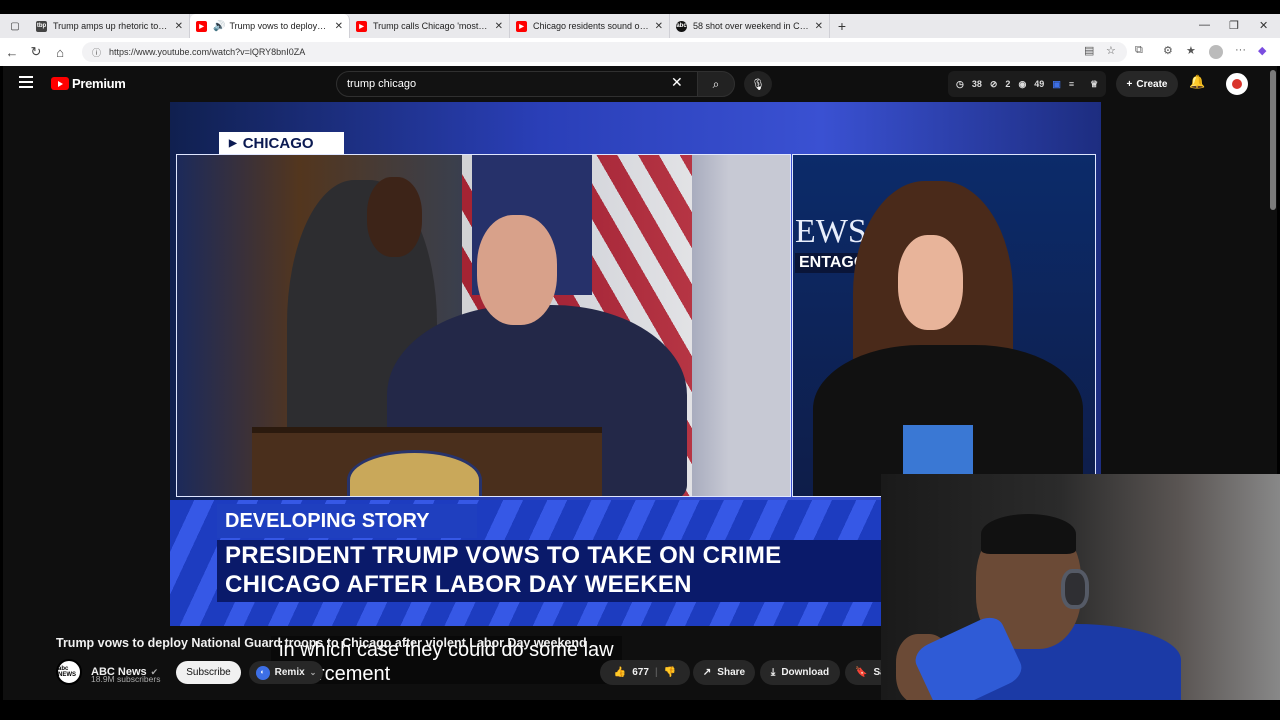 The height and width of the screenshot is (720, 1280). I want to click on remix-icon: ◐, so click(262, 672).